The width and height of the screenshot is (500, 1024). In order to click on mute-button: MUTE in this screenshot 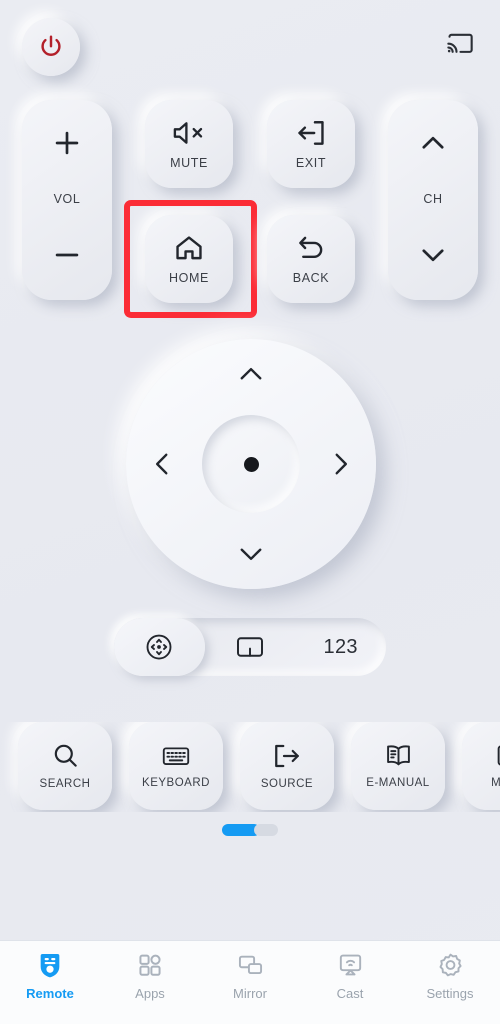, I will do `click(189, 144)`.